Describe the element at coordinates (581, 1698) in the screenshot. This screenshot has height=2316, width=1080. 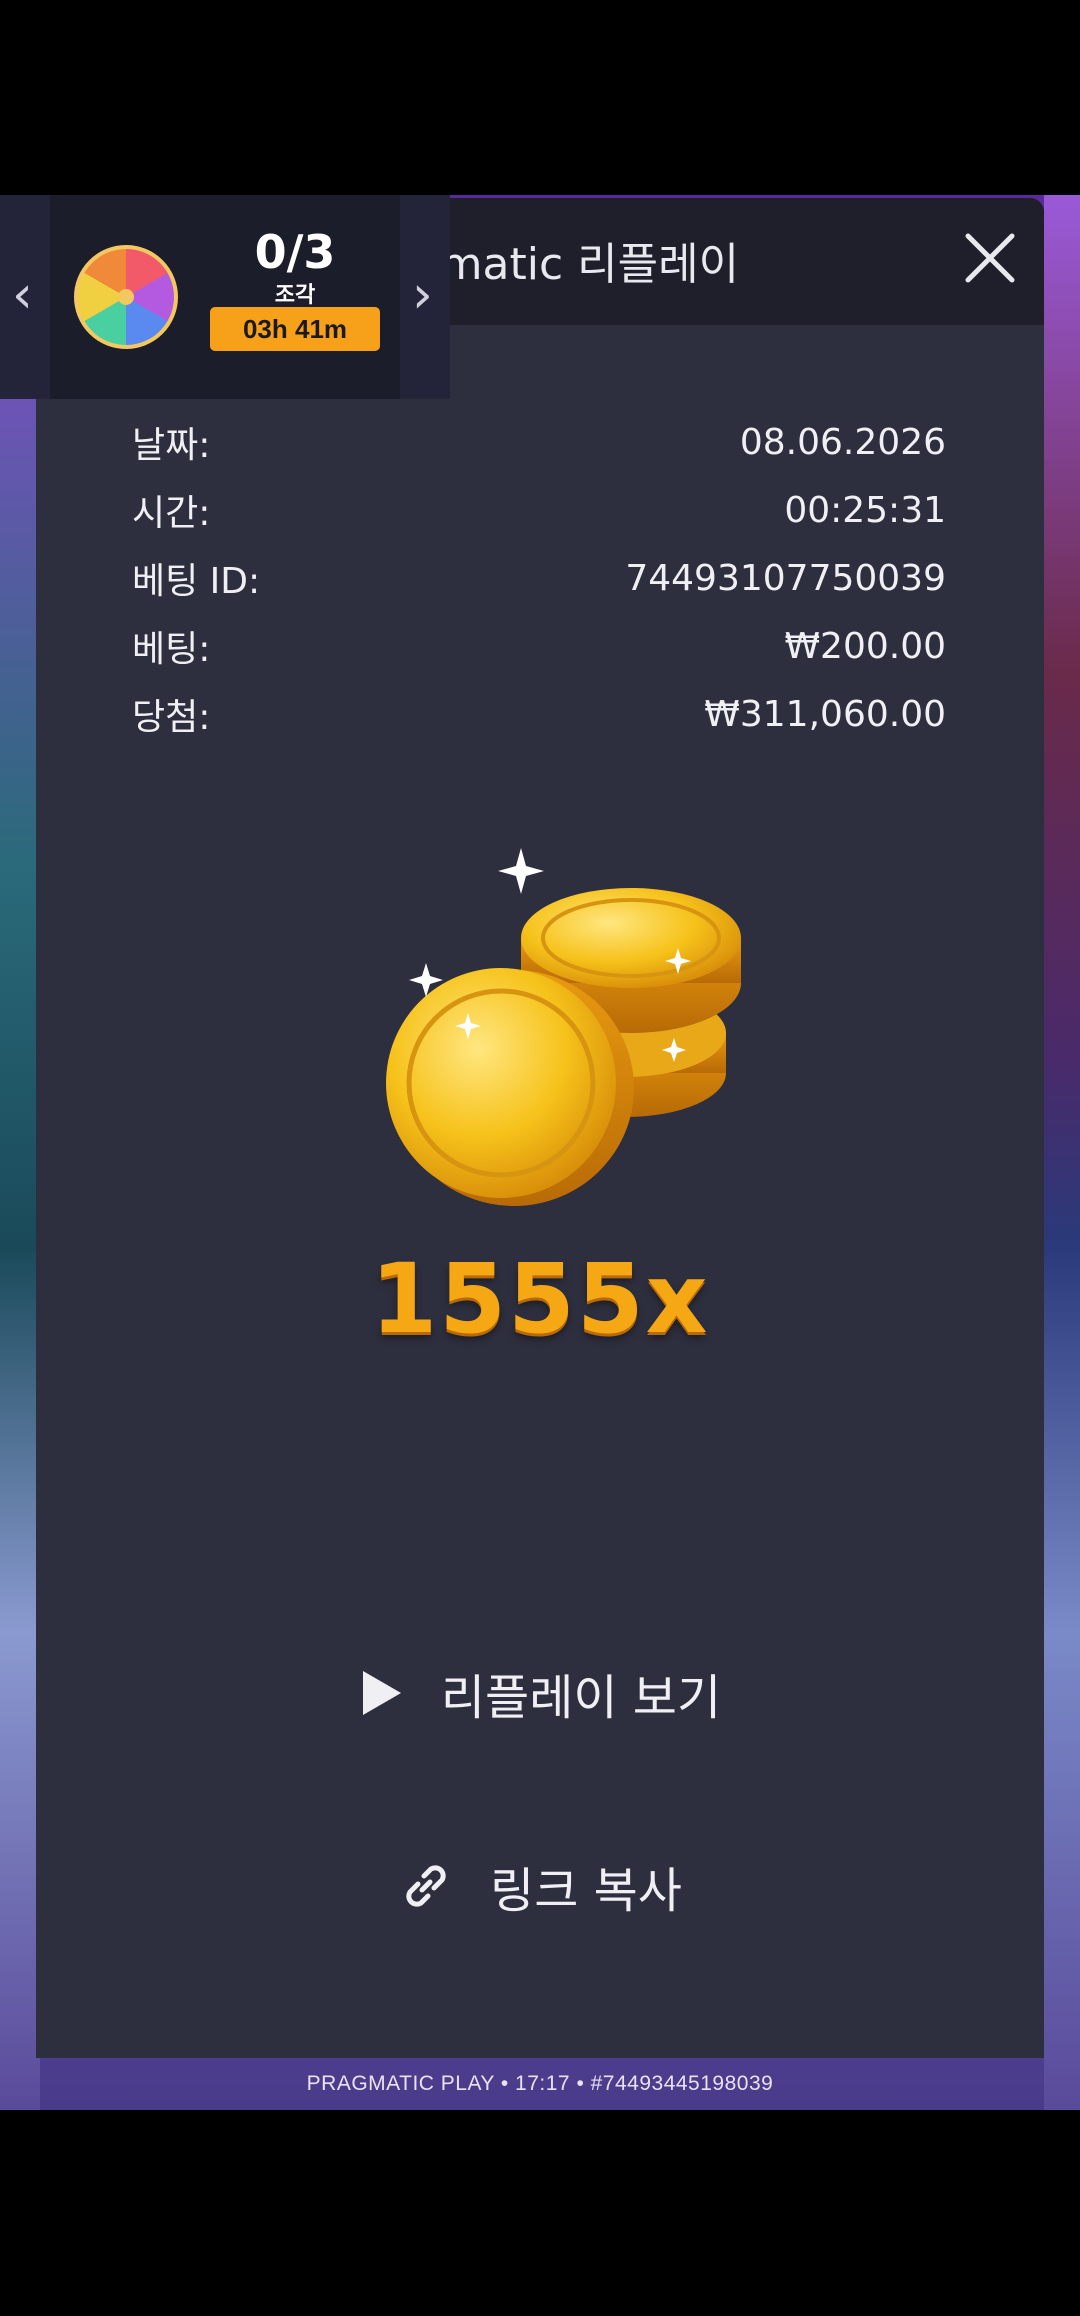
I see `watch-replay-label: 리플레이 보기` at that location.